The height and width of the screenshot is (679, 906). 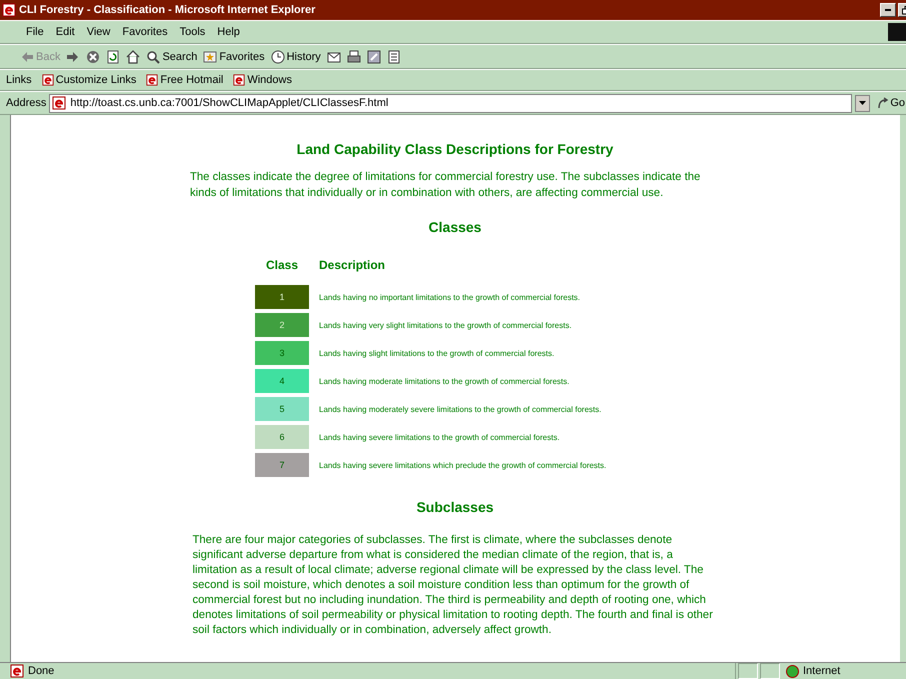 I want to click on section-heading: Subclasses, so click(x=455, y=507).